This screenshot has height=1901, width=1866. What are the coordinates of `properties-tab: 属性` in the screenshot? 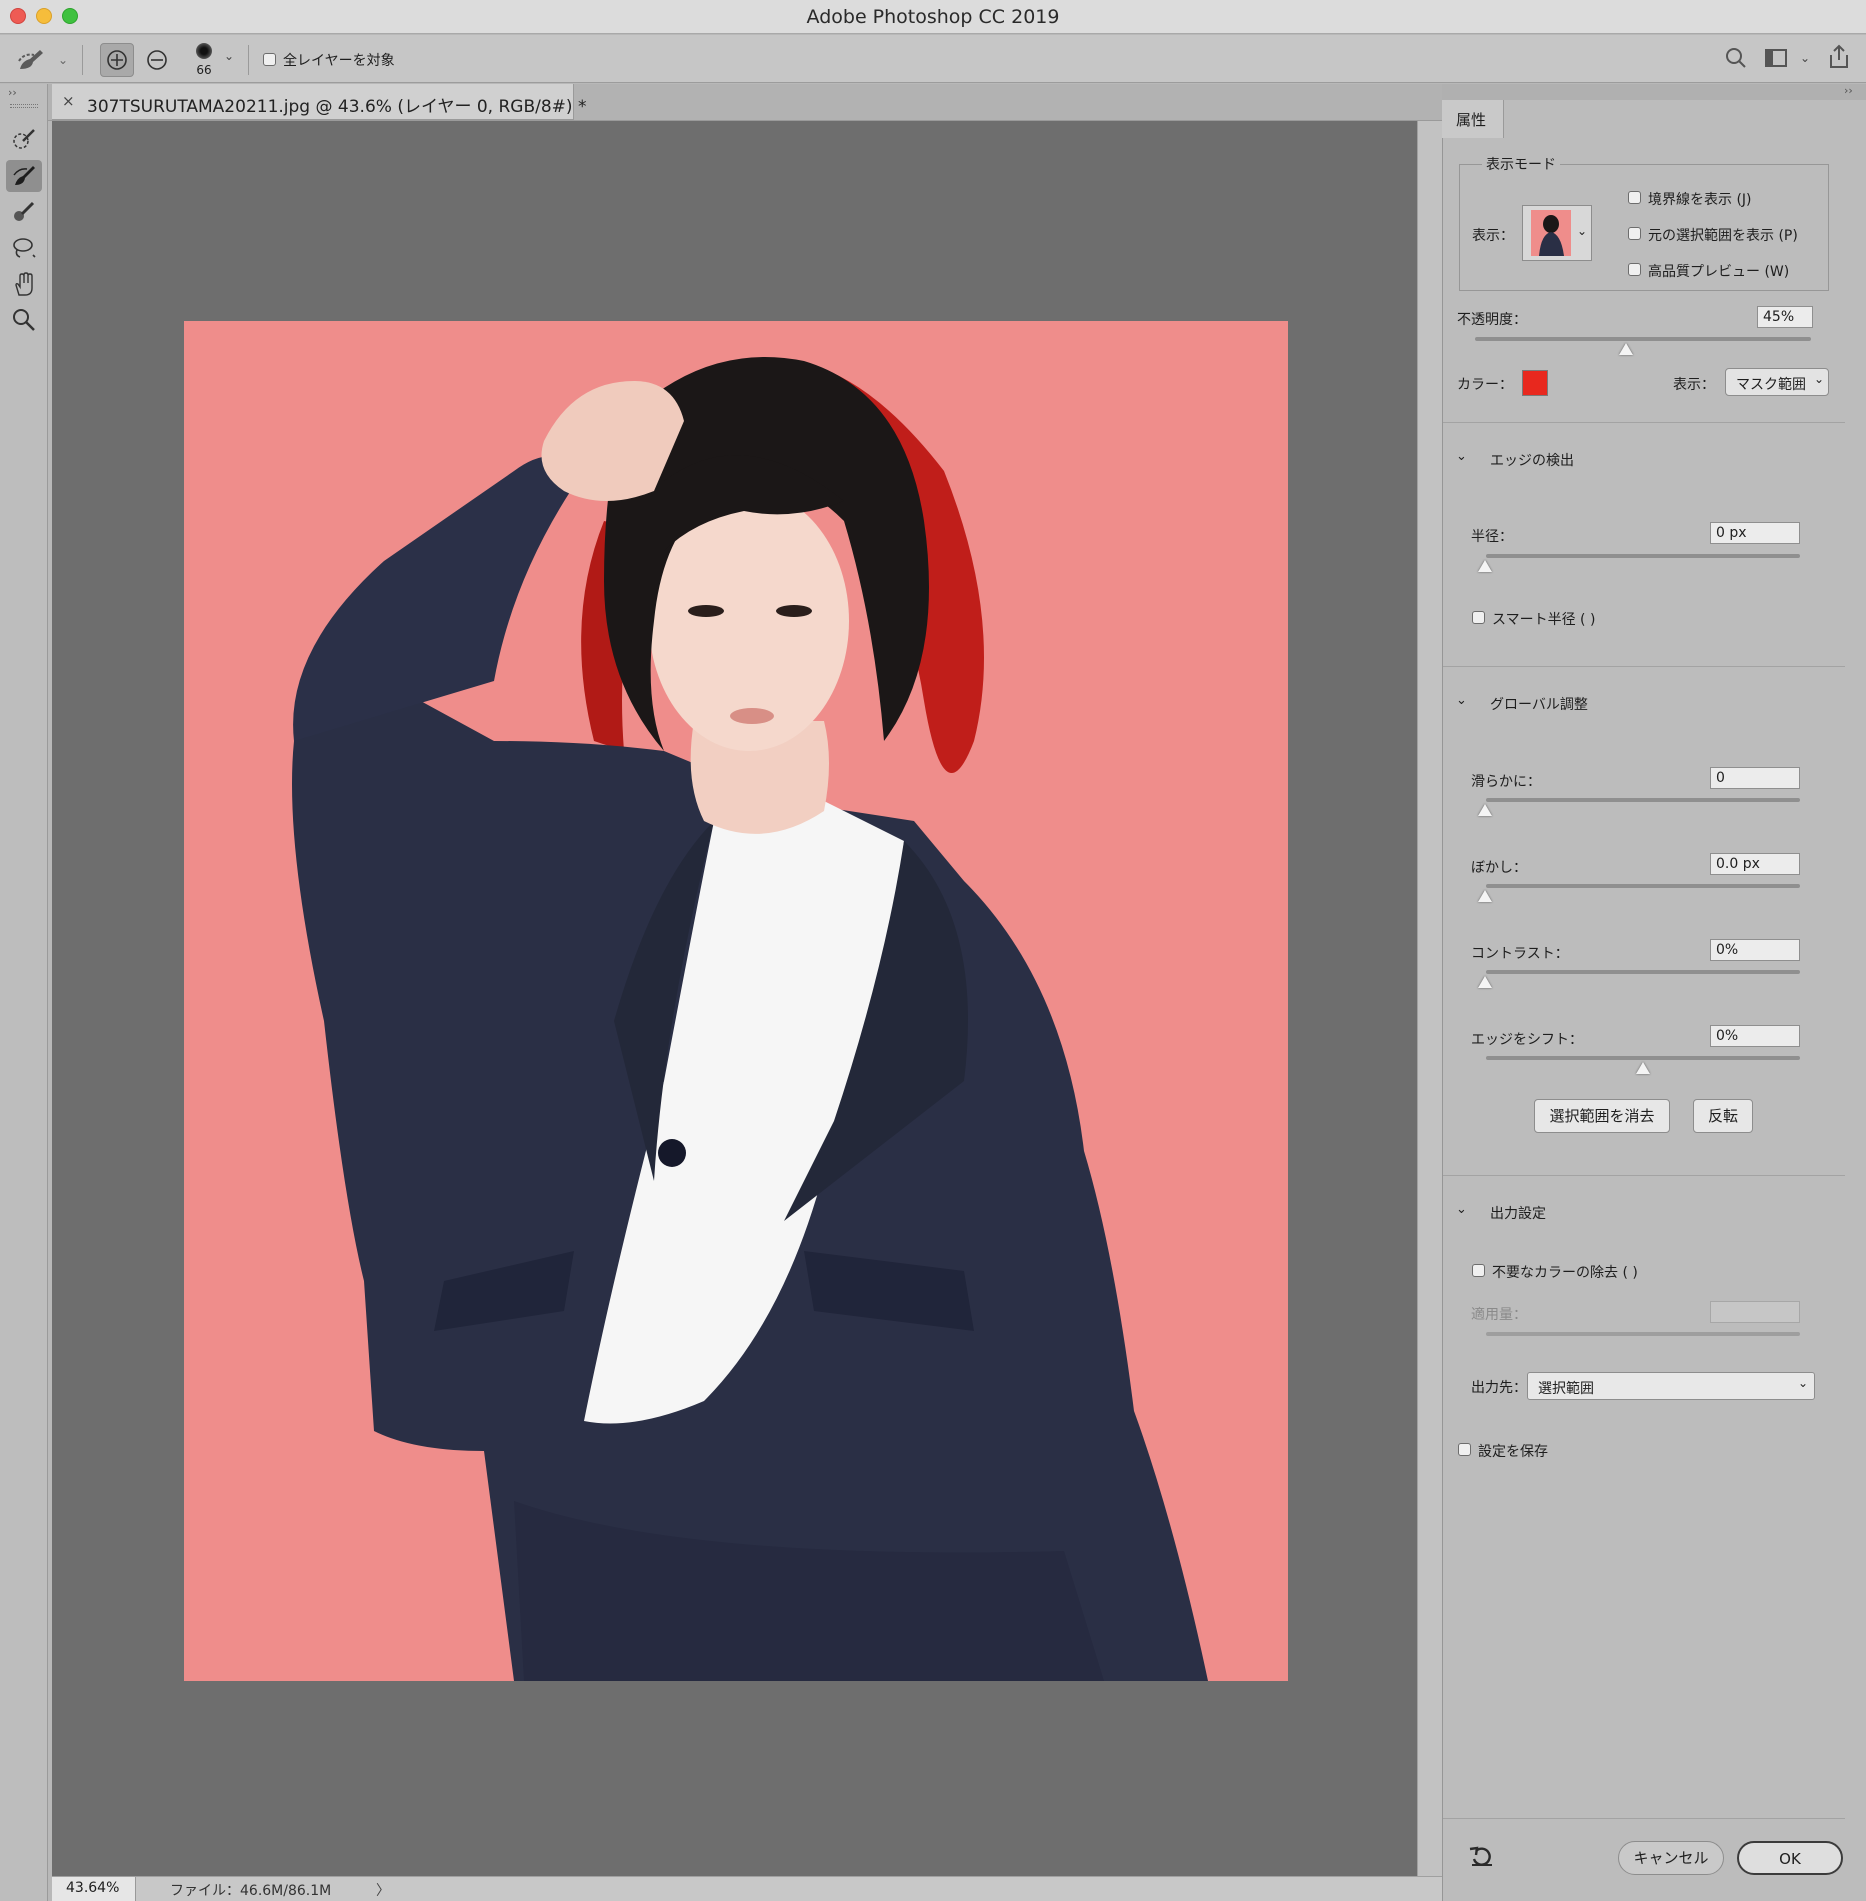 It's located at (1473, 119).